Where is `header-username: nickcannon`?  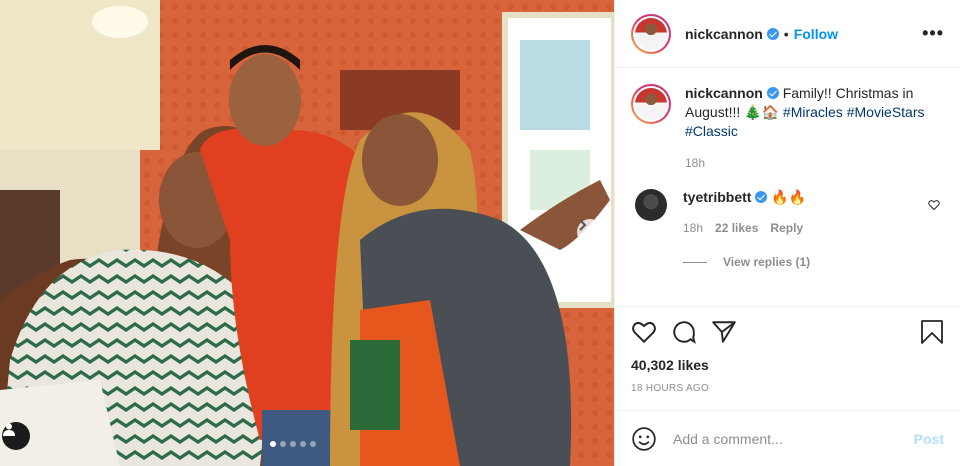
header-username: nickcannon is located at coordinates (724, 34).